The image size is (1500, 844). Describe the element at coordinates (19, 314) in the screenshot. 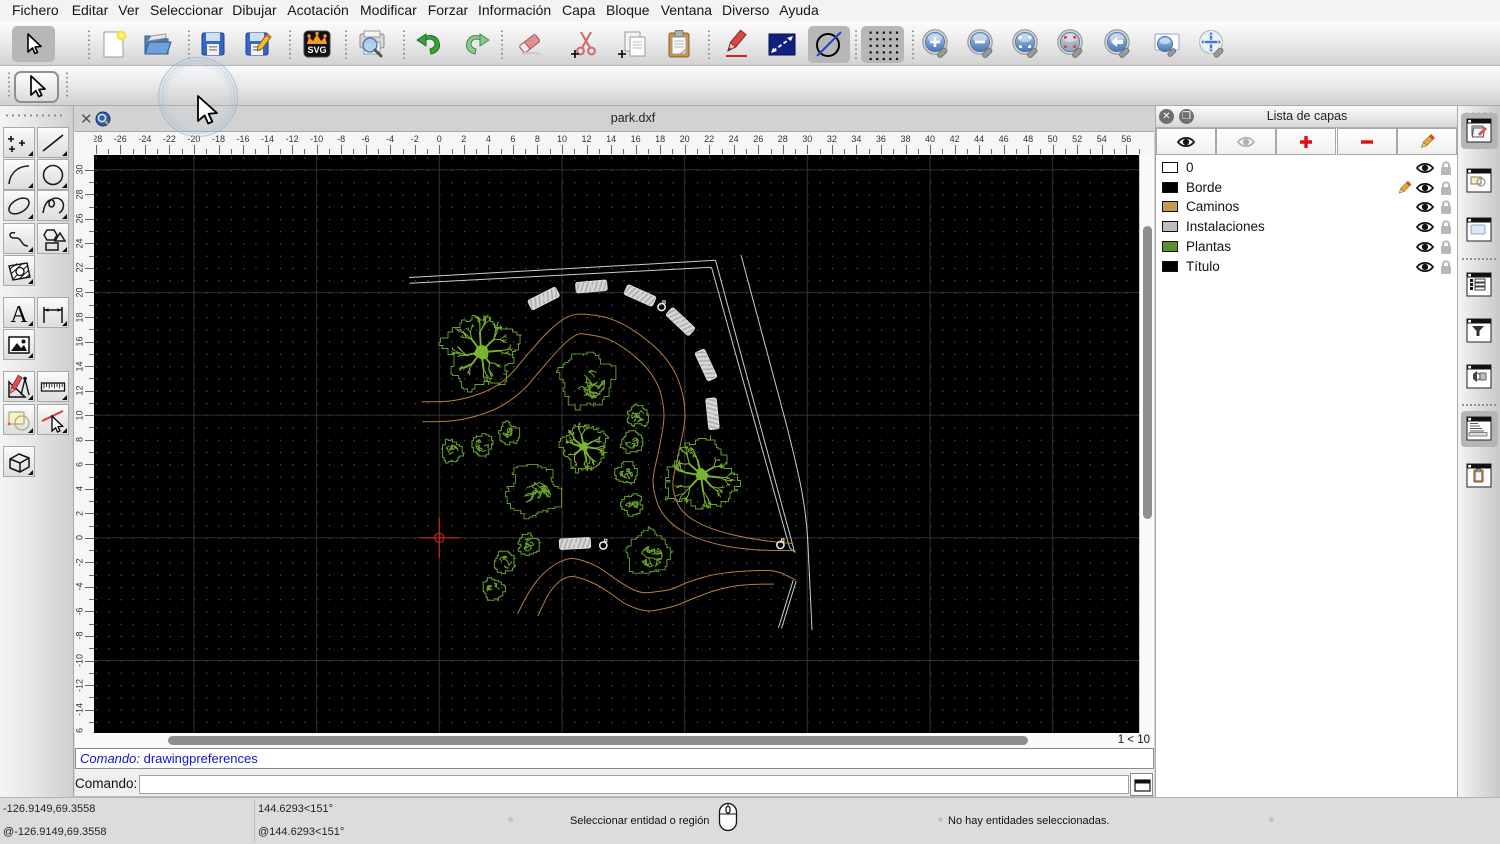

I see `svg-text: A` at that location.